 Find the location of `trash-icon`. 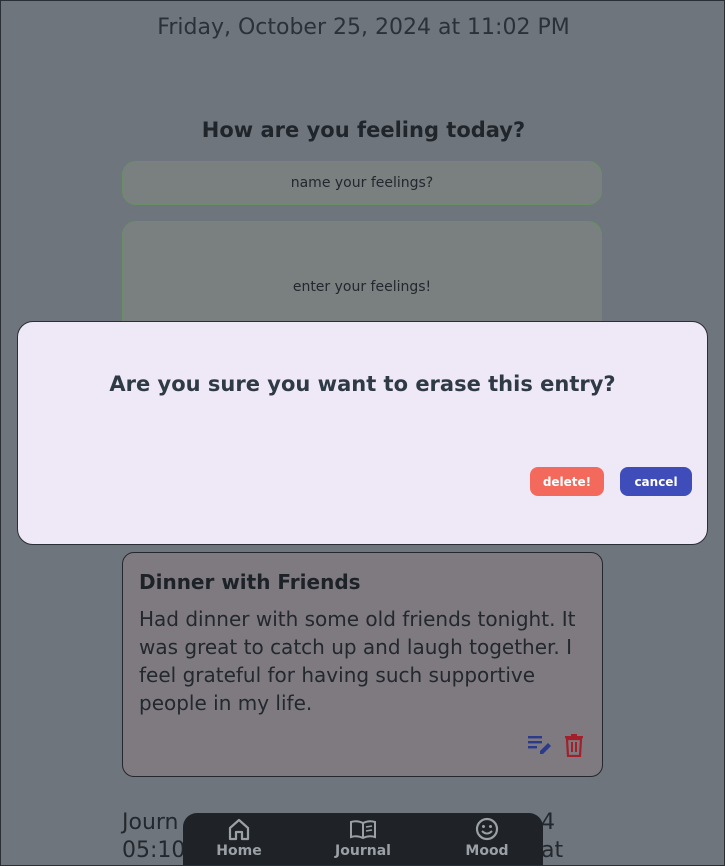

trash-icon is located at coordinates (574, 747).